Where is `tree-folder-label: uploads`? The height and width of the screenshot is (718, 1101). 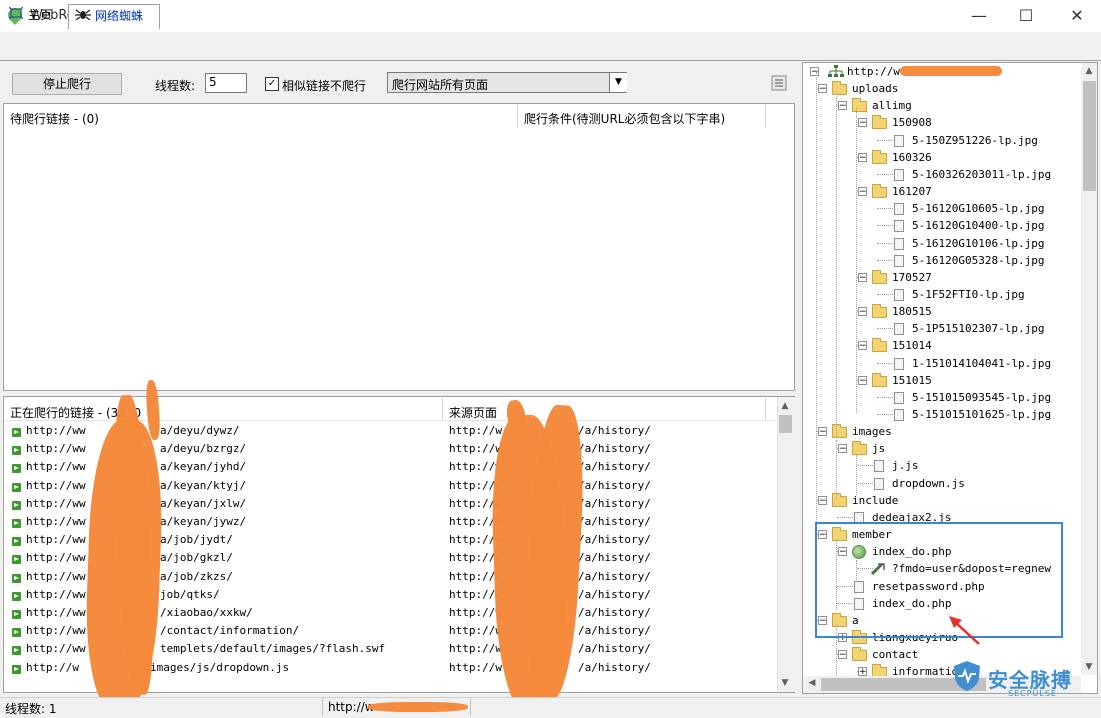
tree-folder-label: uploads is located at coordinates (875, 88).